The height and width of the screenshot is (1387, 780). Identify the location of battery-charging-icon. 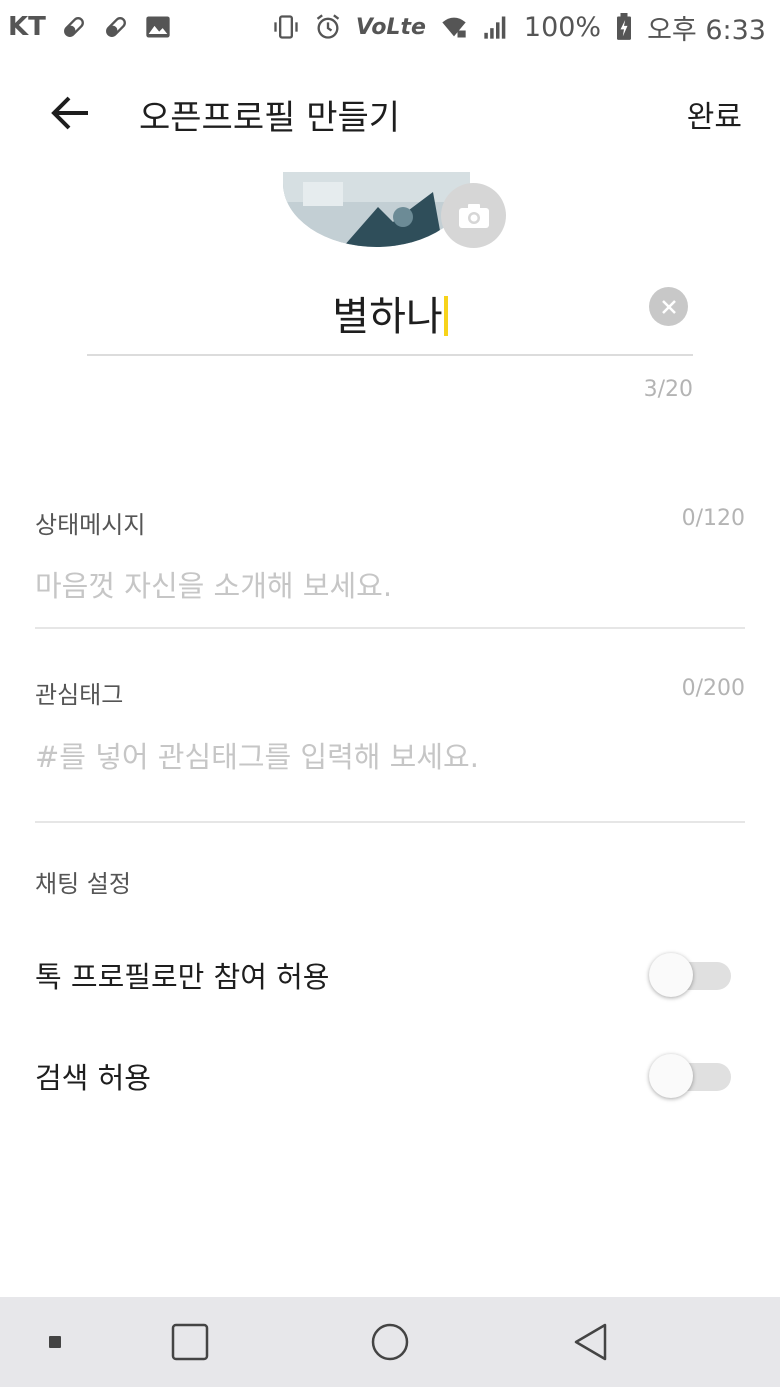
(624, 27).